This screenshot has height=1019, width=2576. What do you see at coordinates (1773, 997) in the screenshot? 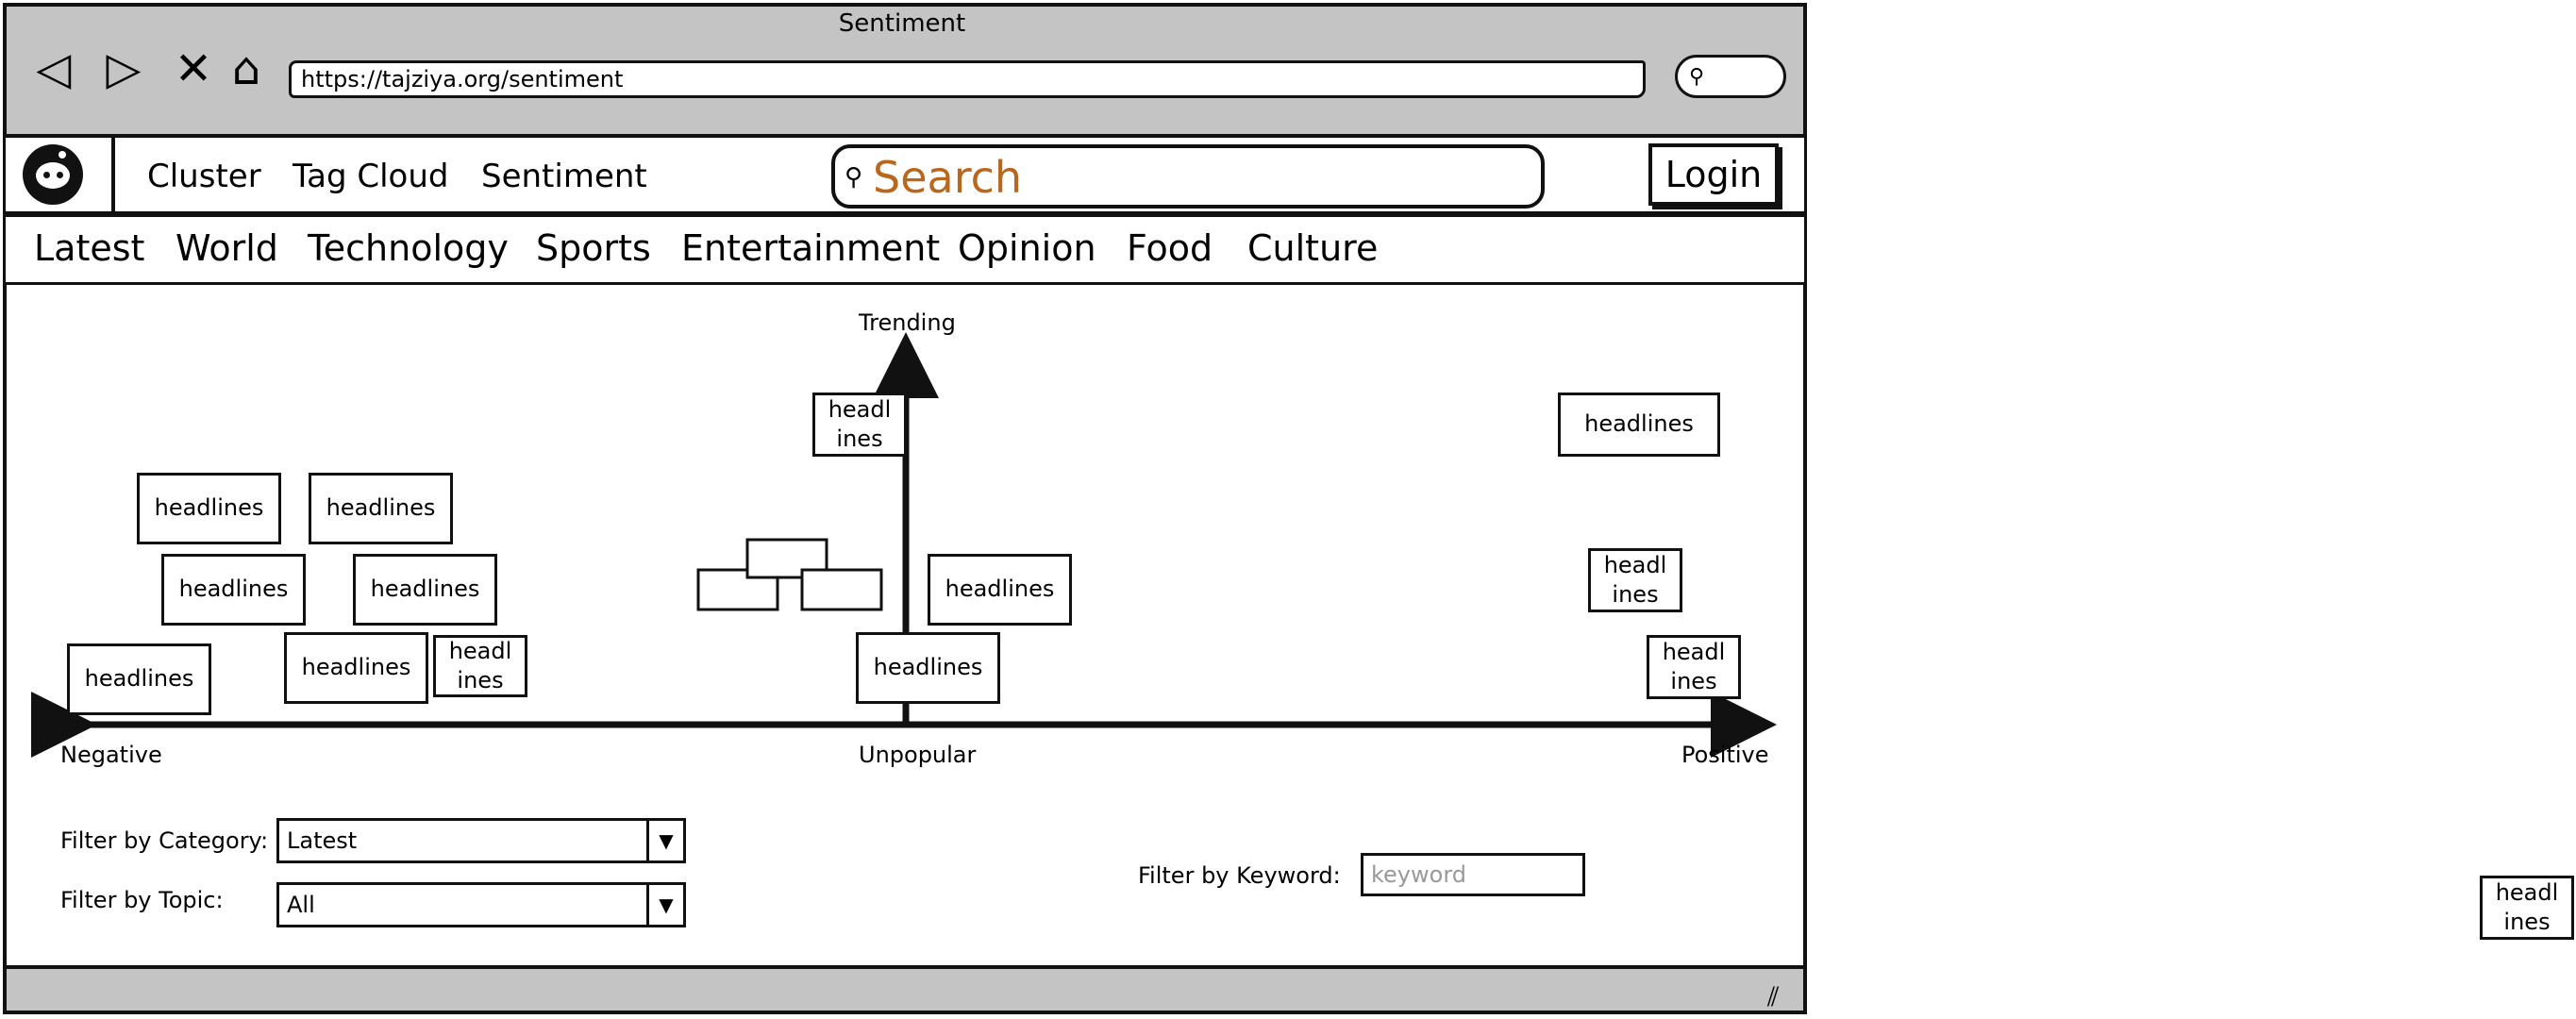
I see `resize-grip-icon: ⫽` at bounding box center [1773, 997].